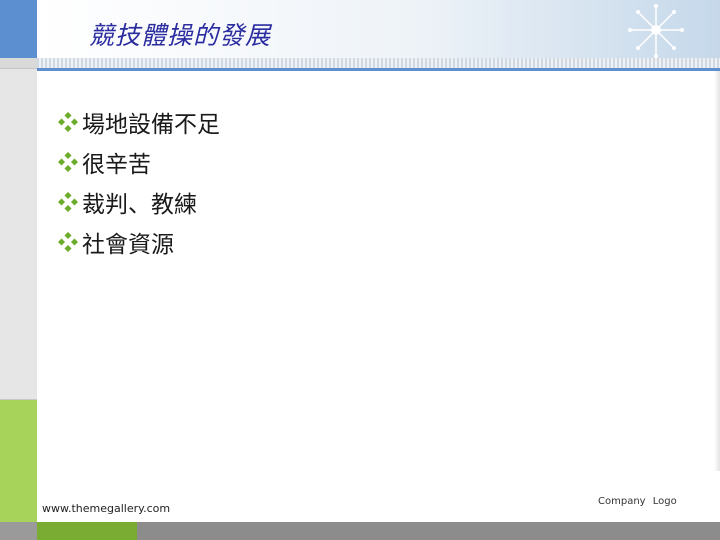 The width and height of the screenshot is (720, 540). I want to click on list-item: 社會資源, so click(139, 242).